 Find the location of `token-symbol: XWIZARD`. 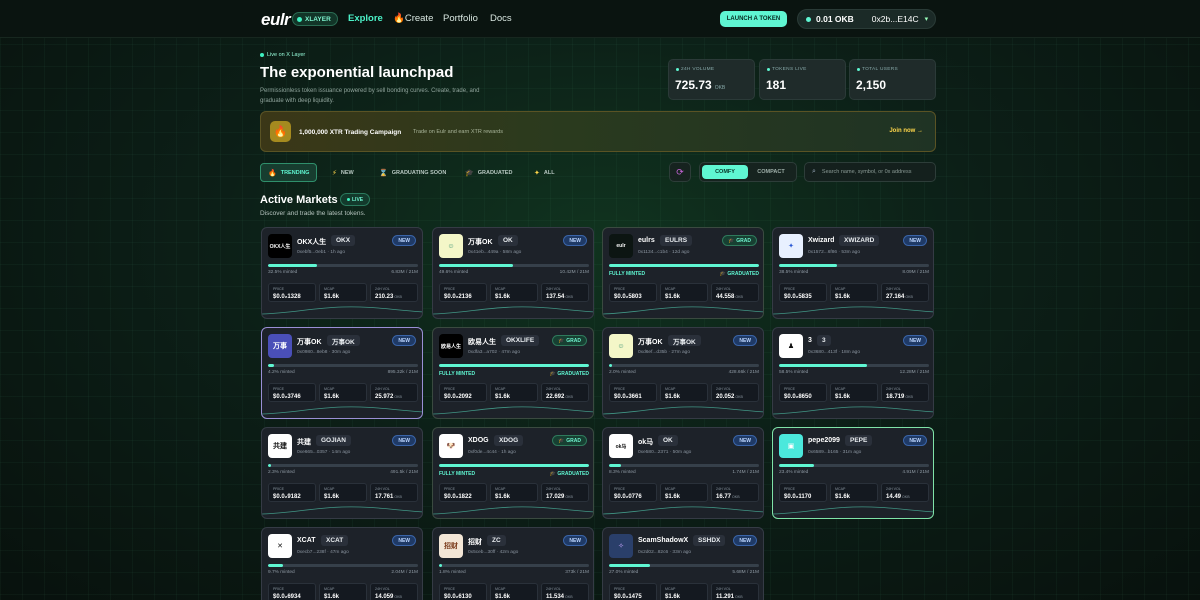

token-symbol: XWIZARD is located at coordinates (859, 240).